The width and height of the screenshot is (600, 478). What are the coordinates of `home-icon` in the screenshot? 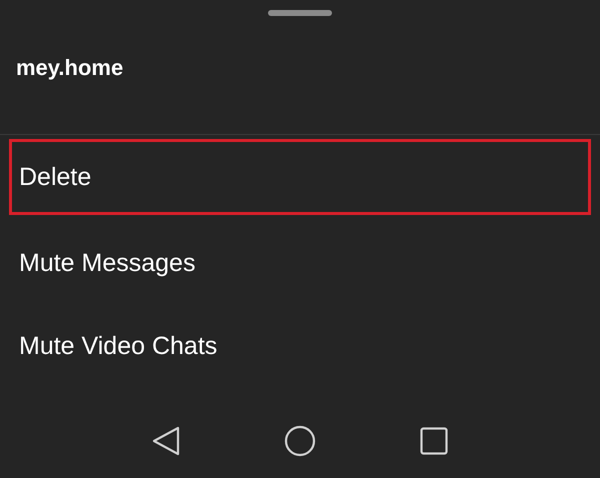 It's located at (300, 441).